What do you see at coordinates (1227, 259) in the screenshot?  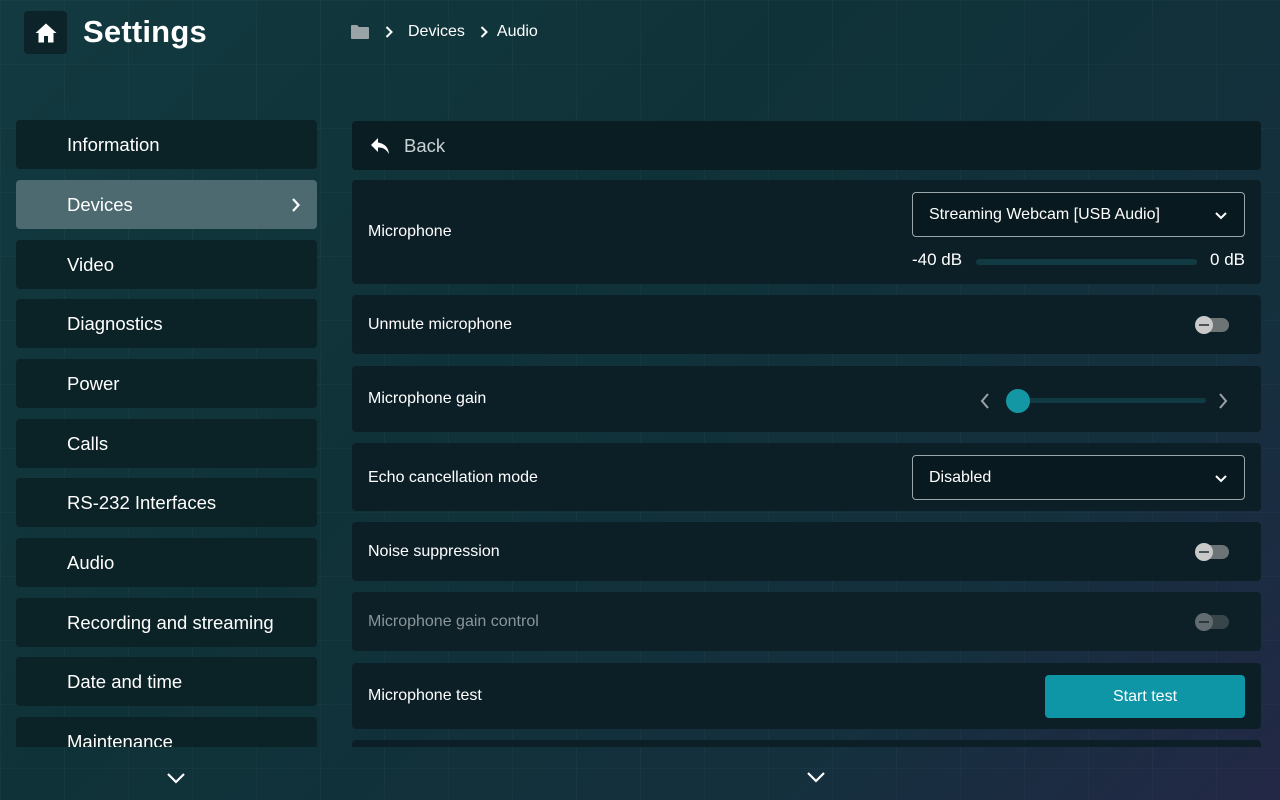 I see `meter-max-label: 0 dB` at bounding box center [1227, 259].